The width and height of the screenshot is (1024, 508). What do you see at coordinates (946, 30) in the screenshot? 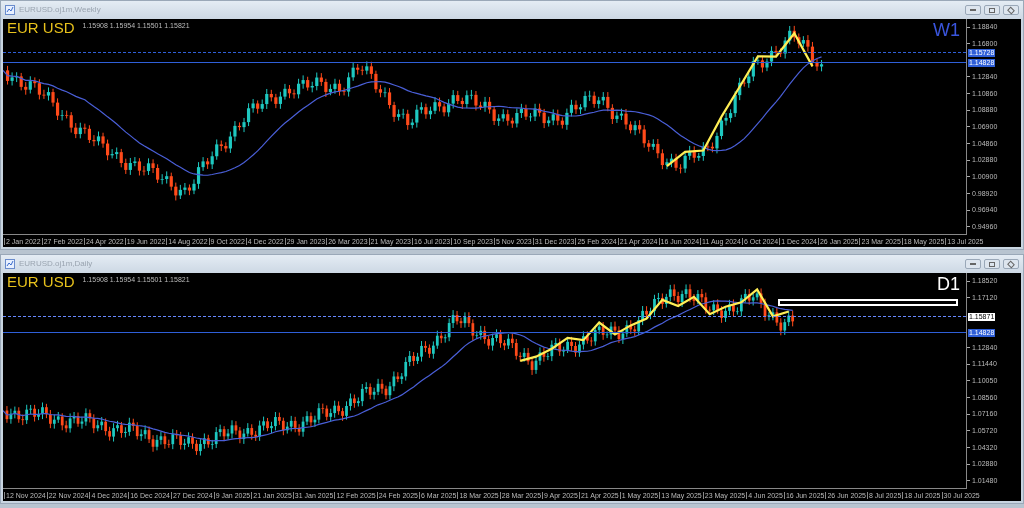
I see `timeframe-label: W1` at bounding box center [946, 30].